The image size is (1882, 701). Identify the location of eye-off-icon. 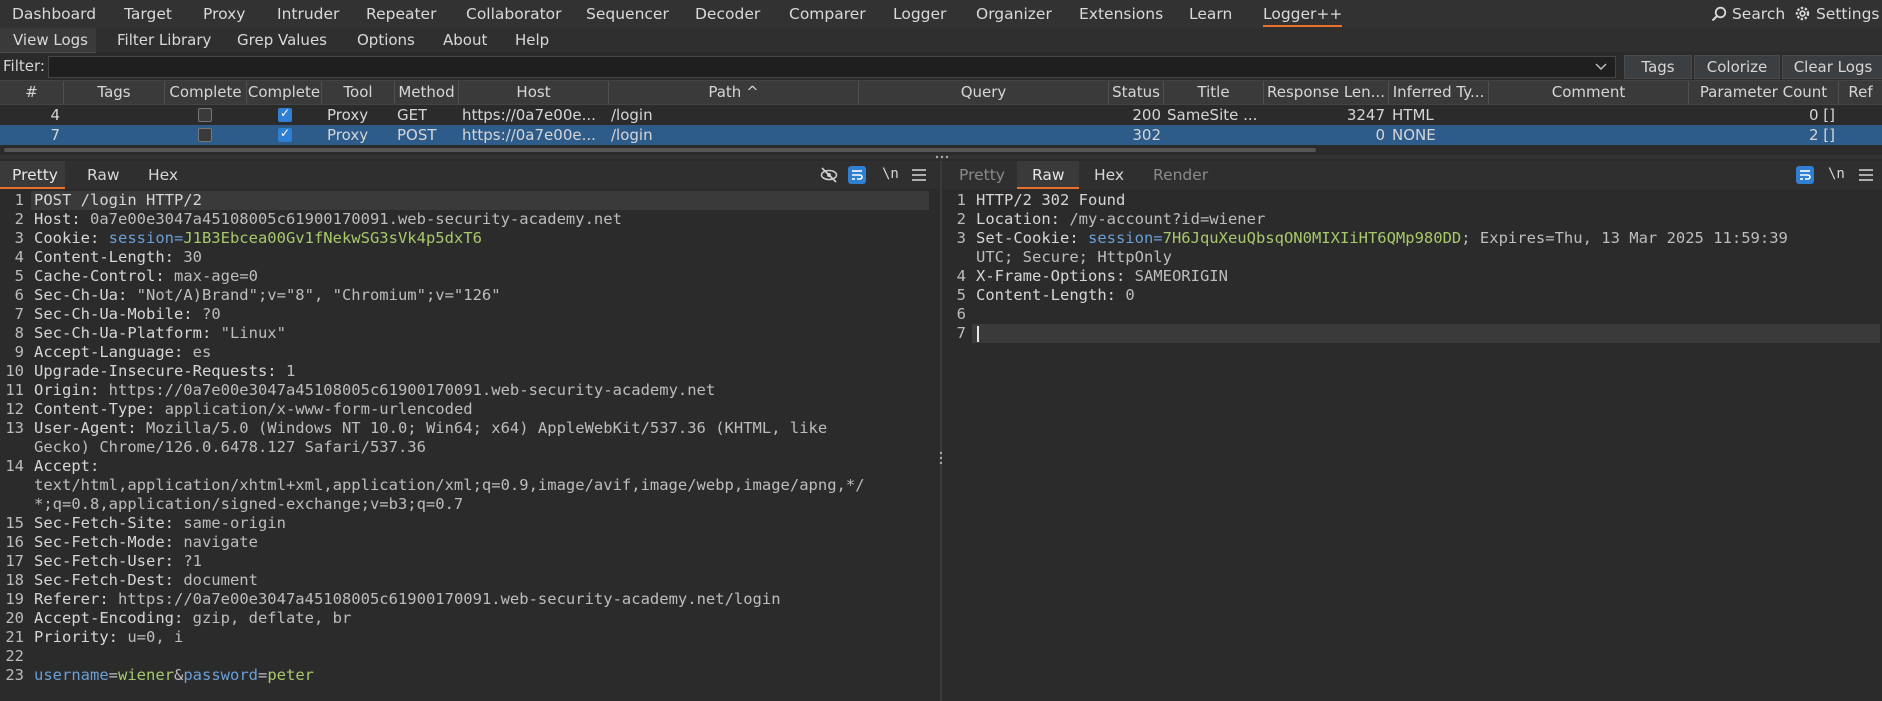
(829, 175).